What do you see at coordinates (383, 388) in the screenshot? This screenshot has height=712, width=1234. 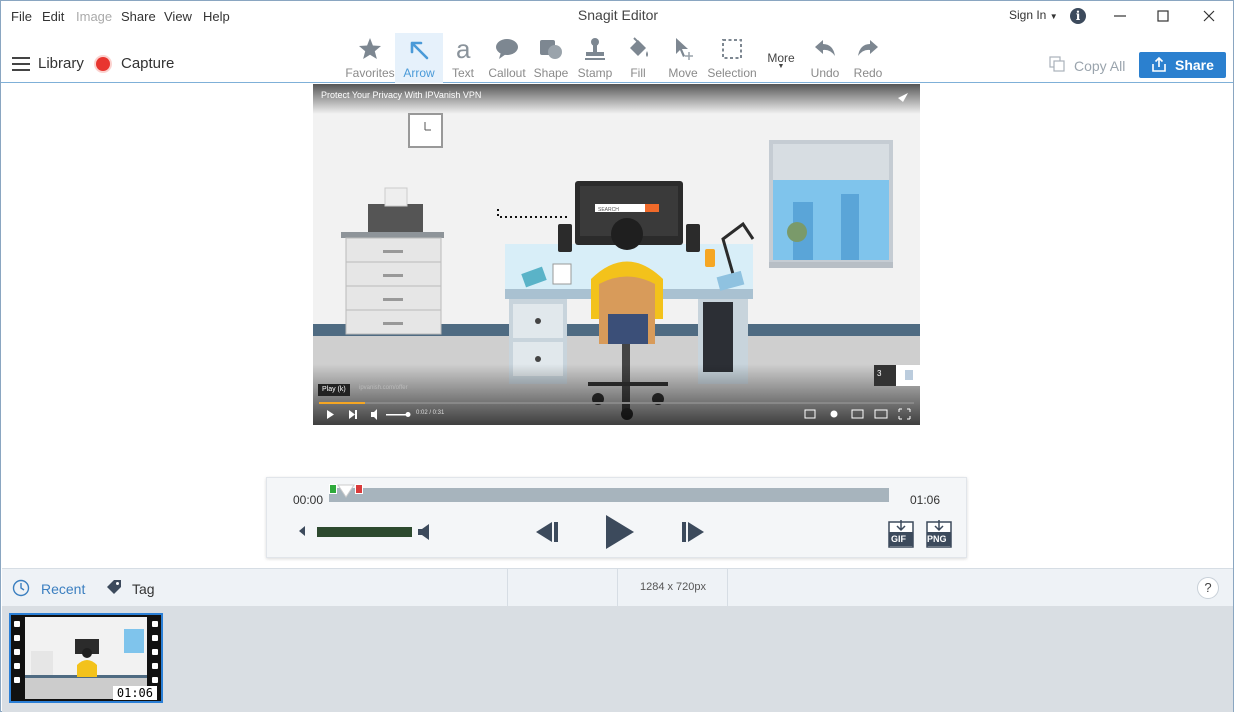 I see `video-url: ipvanish.com/offer` at bounding box center [383, 388].